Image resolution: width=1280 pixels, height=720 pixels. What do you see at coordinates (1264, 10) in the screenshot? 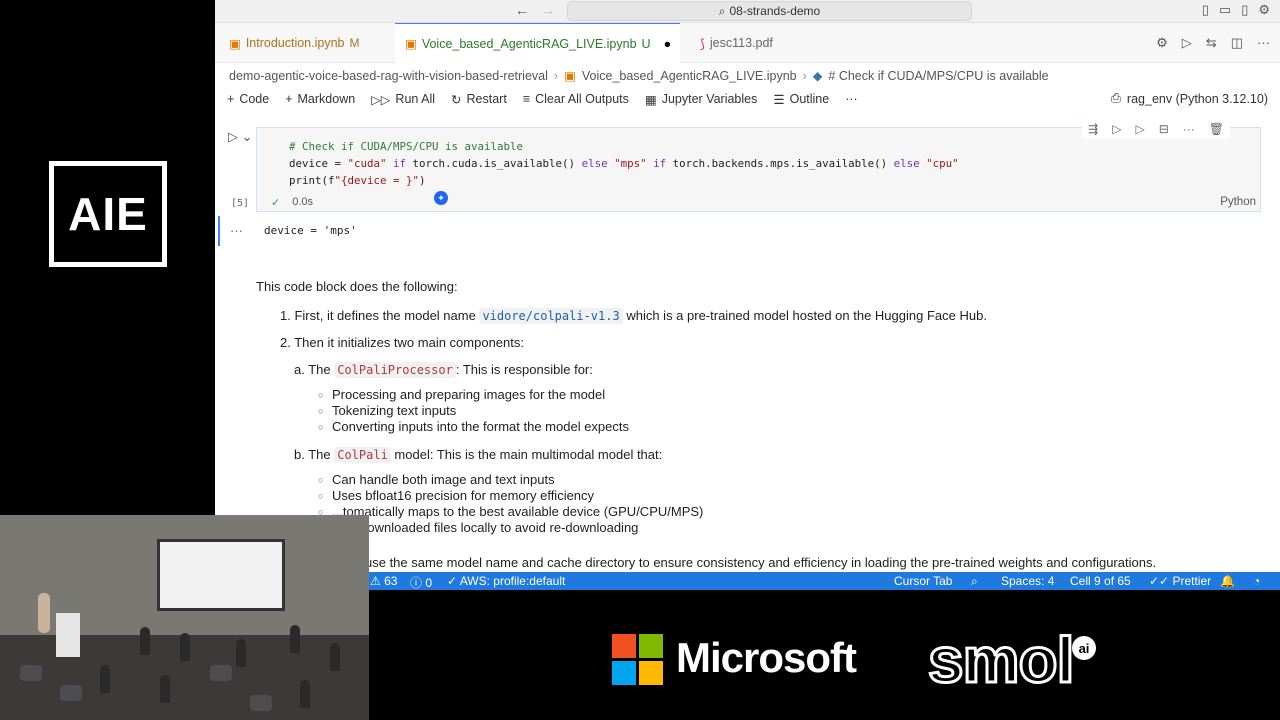
I see `settings-gear-icon: ⚙` at bounding box center [1264, 10].